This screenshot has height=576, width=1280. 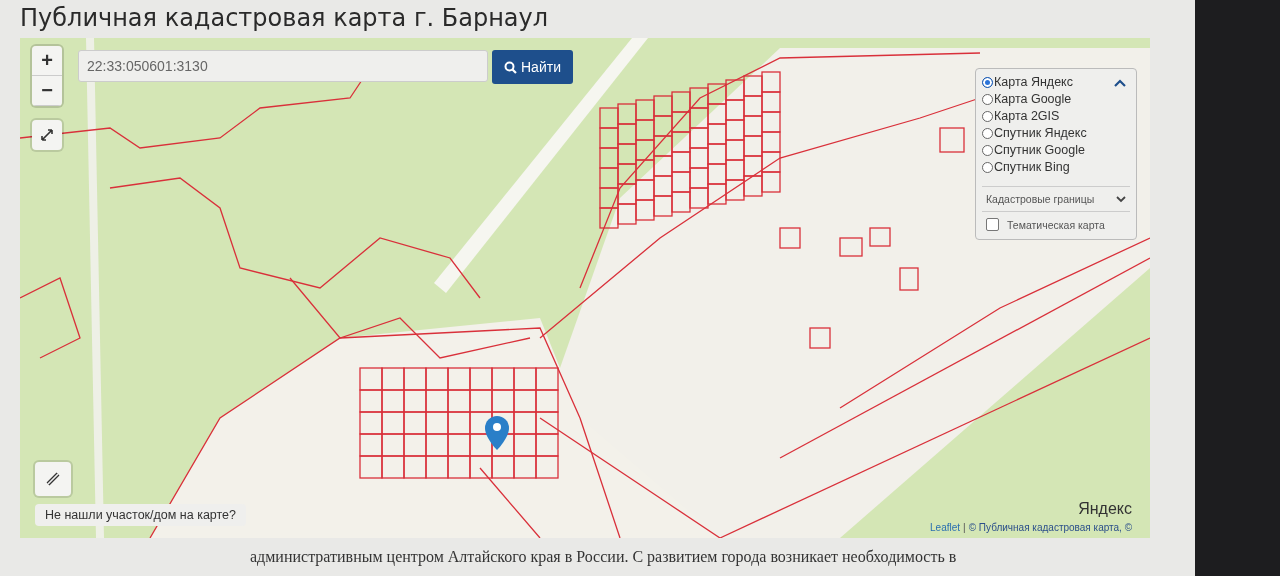 What do you see at coordinates (1050, 527) in the screenshot?
I see `attribution-link: © Публичная кадастровая карта, ©` at bounding box center [1050, 527].